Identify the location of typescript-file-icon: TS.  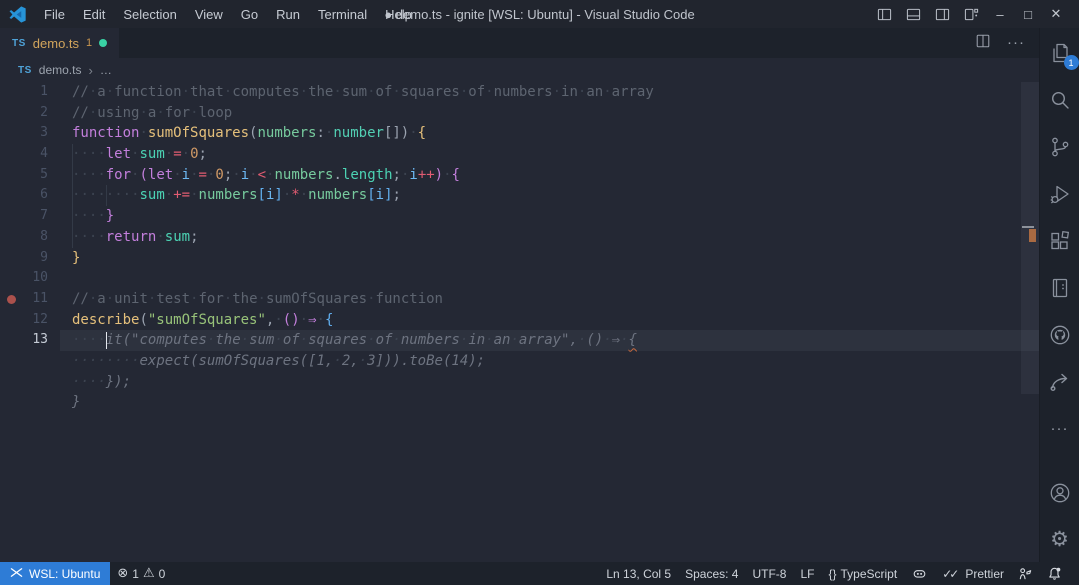
(19, 43).